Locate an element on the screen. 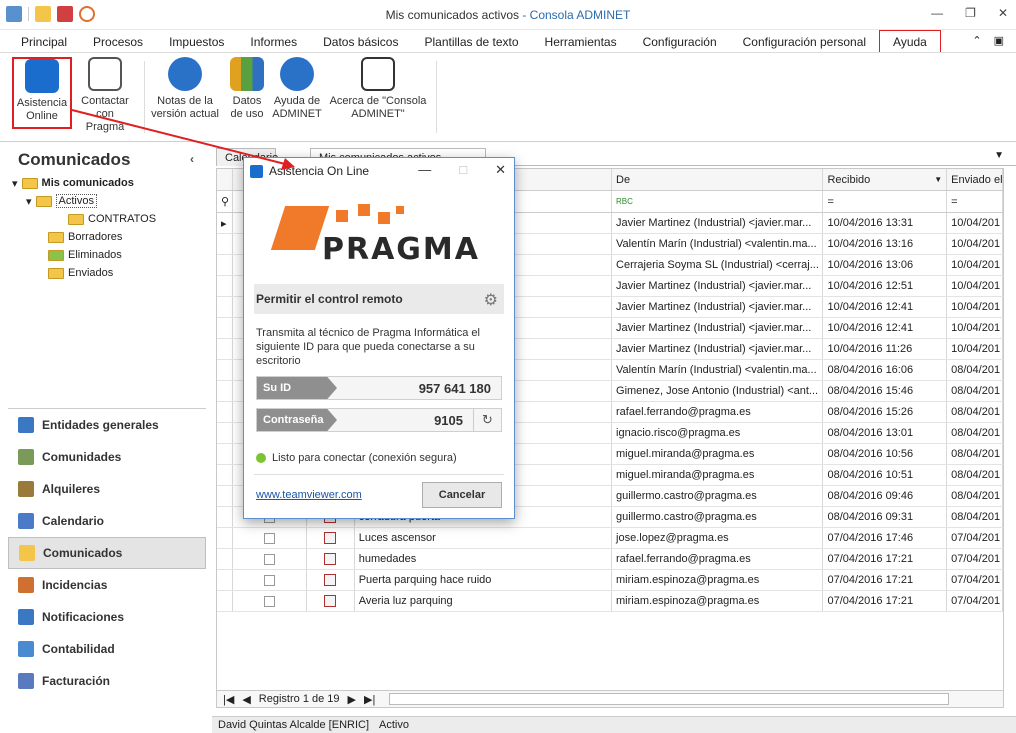  first-record-icon: |◀ is located at coordinates (228, 699).